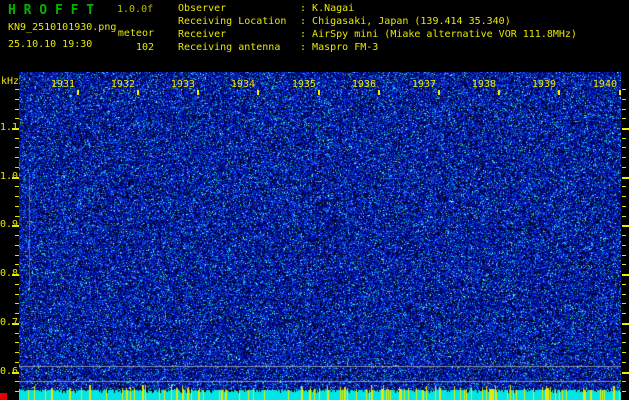 The image size is (629, 400). Describe the element at coordinates (202, 8) in the screenshot. I see `info-label: Observer` at that location.